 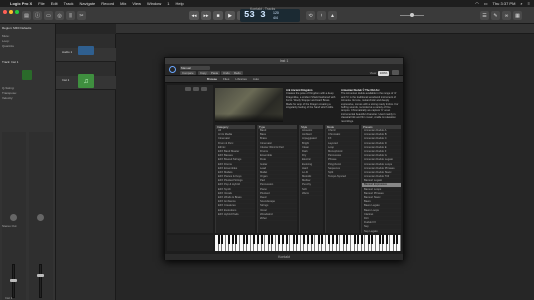 I want to click on smart-controls-button: ◎, so click(x=59, y=15).